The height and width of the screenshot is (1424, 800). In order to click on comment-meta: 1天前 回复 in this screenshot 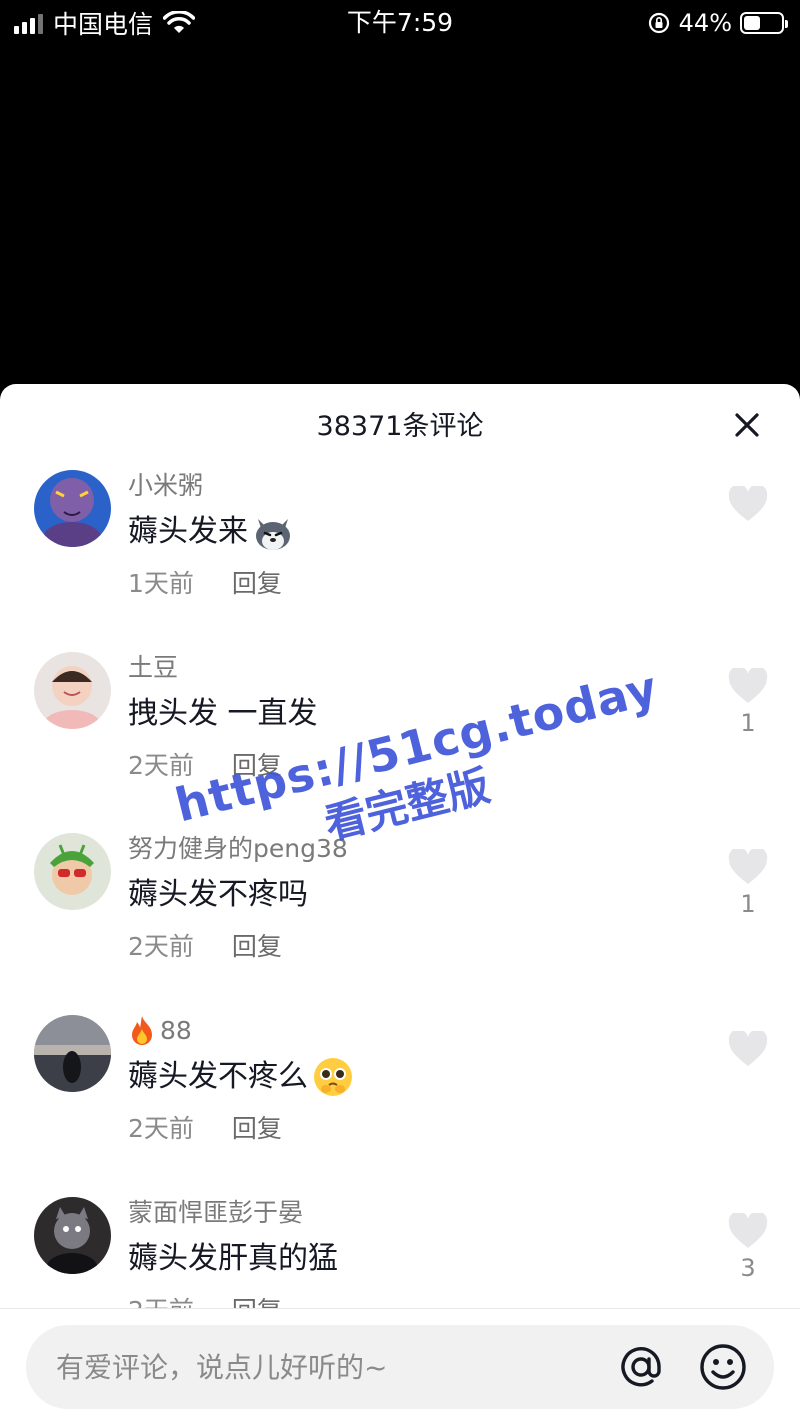, I will do `click(205, 584)`.